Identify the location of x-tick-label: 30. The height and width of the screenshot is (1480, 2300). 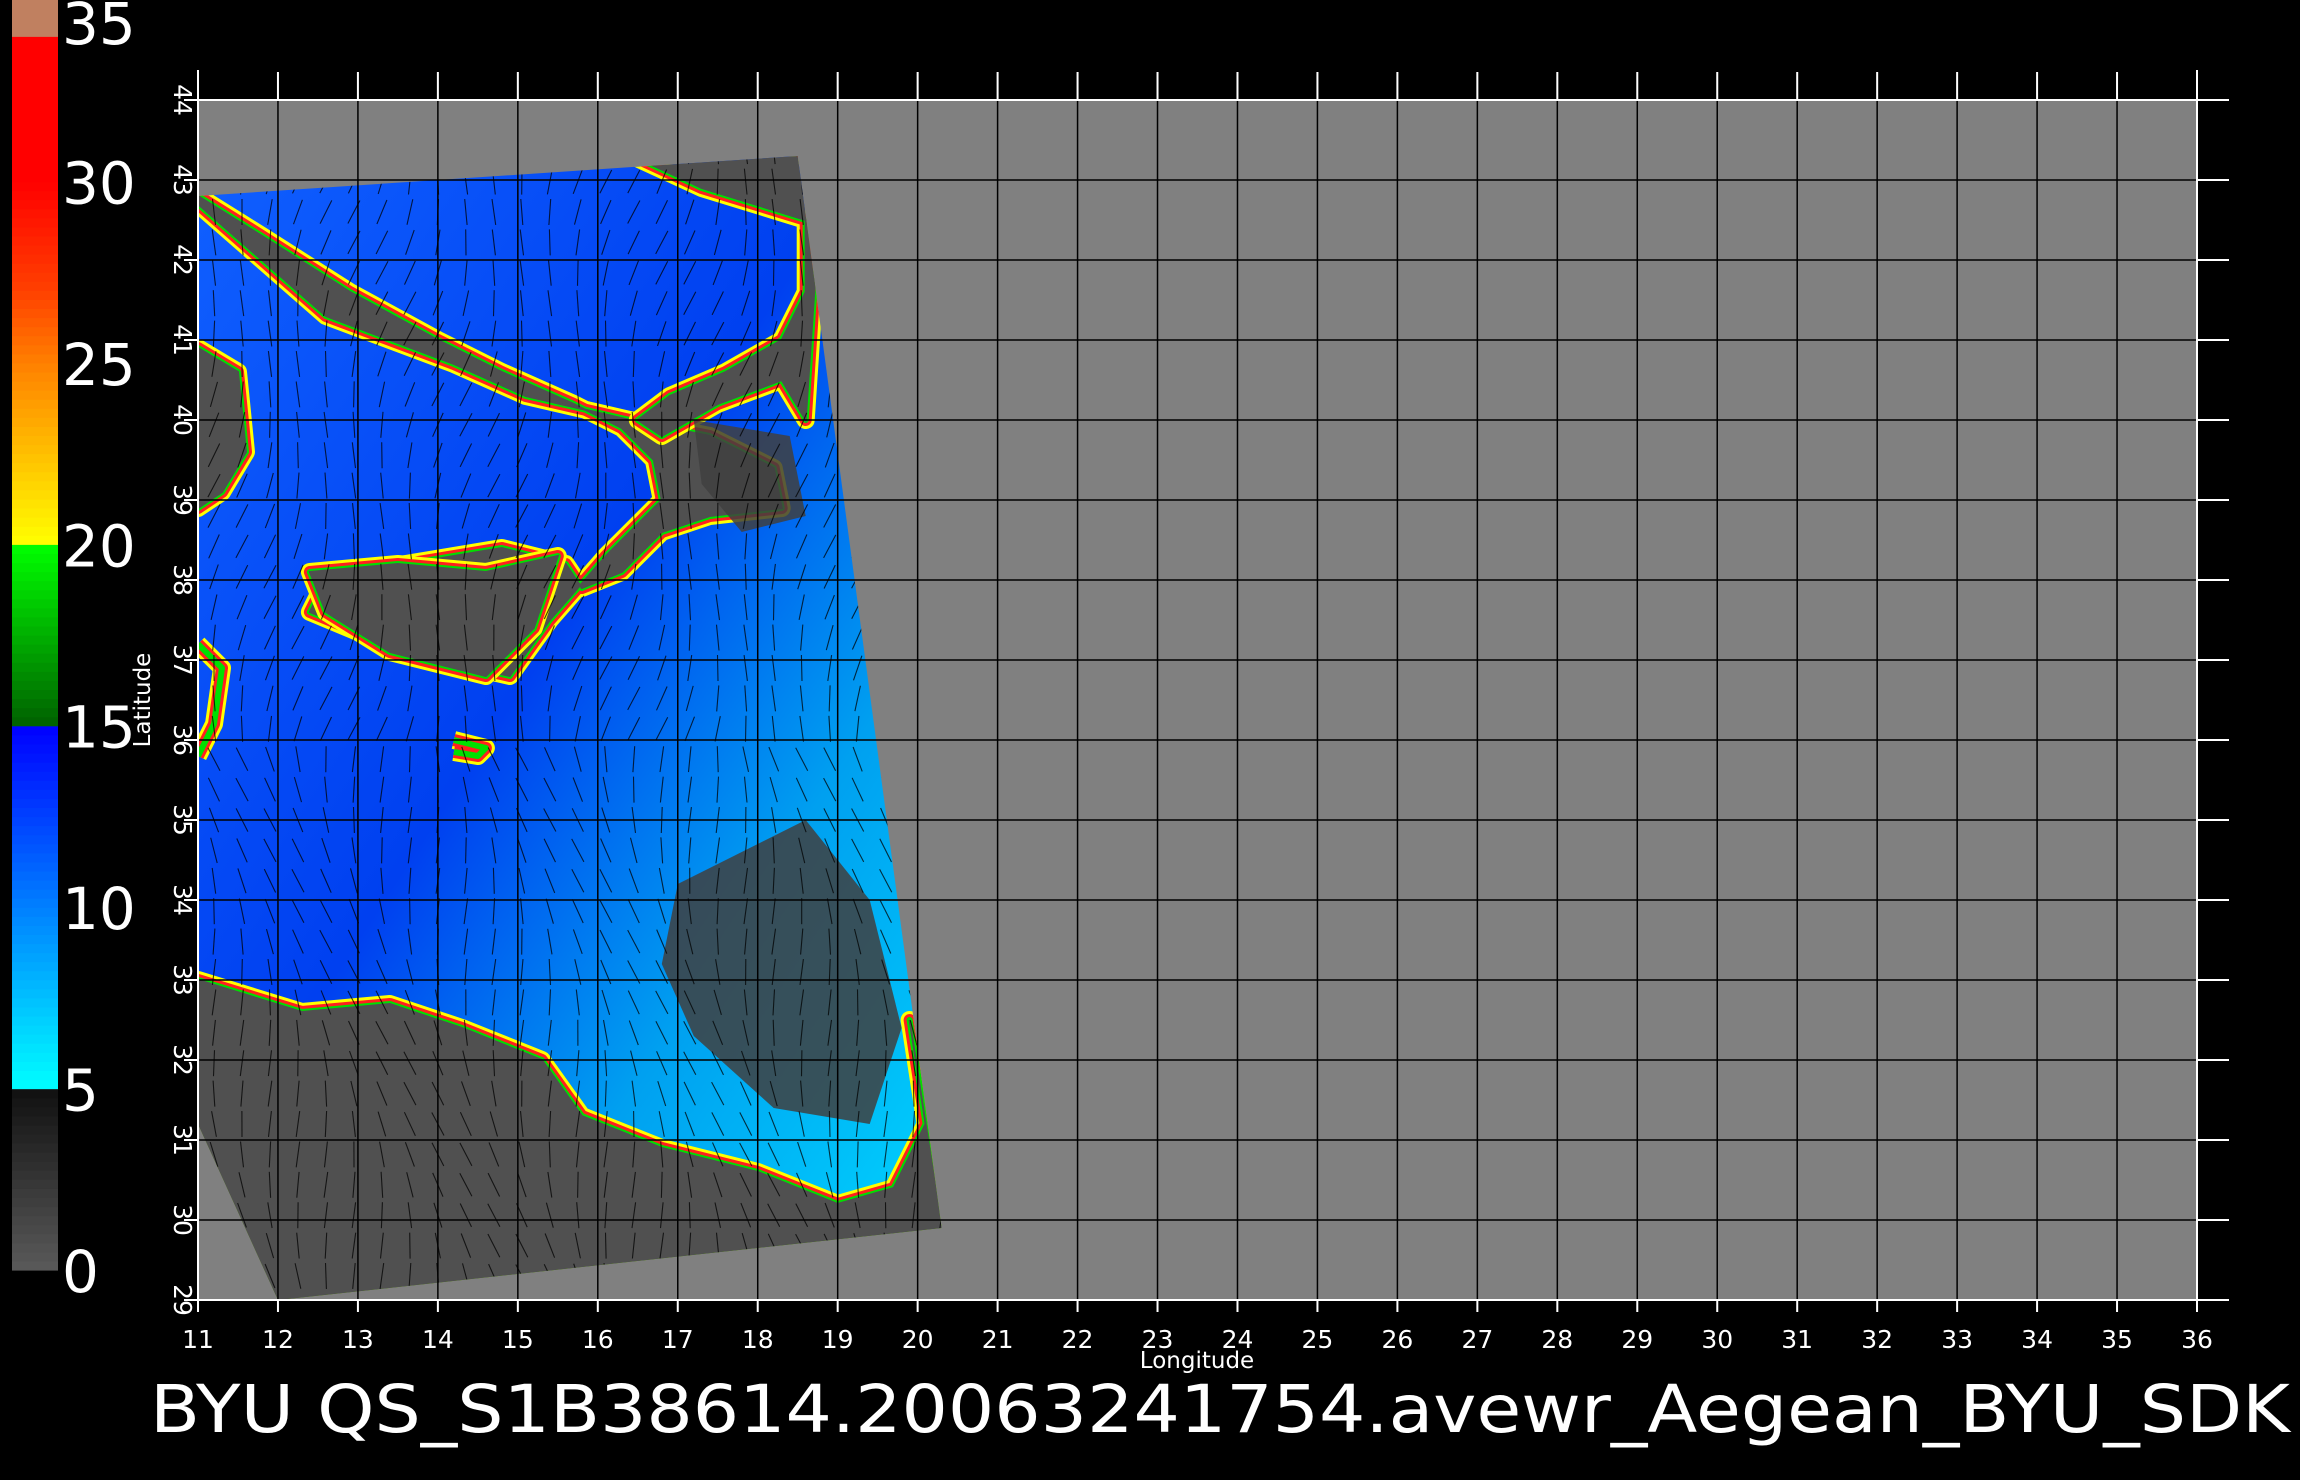
(1717, 1339).